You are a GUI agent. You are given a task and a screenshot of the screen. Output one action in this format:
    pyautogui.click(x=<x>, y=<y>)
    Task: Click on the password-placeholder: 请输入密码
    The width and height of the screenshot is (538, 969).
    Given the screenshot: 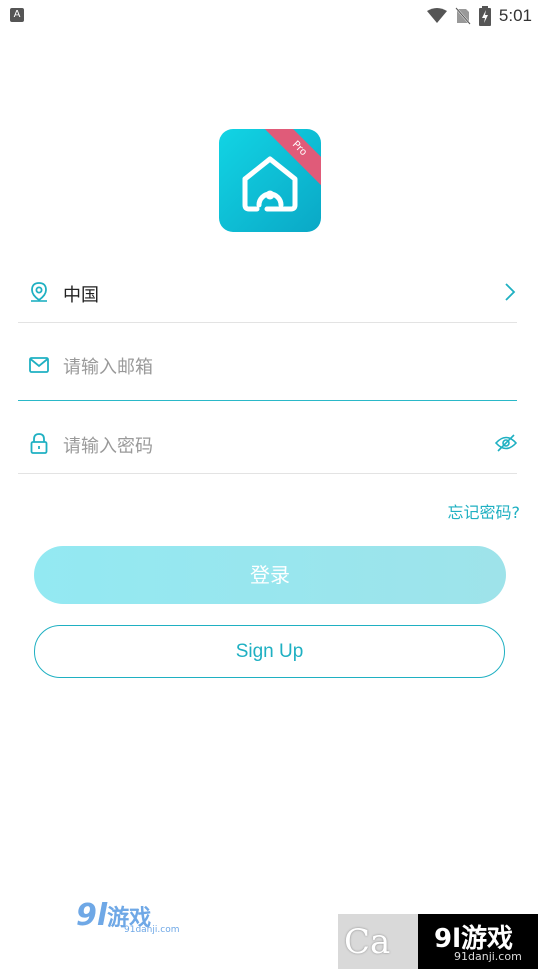 What is the action you would take?
    pyautogui.click(x=108, y=446)
    